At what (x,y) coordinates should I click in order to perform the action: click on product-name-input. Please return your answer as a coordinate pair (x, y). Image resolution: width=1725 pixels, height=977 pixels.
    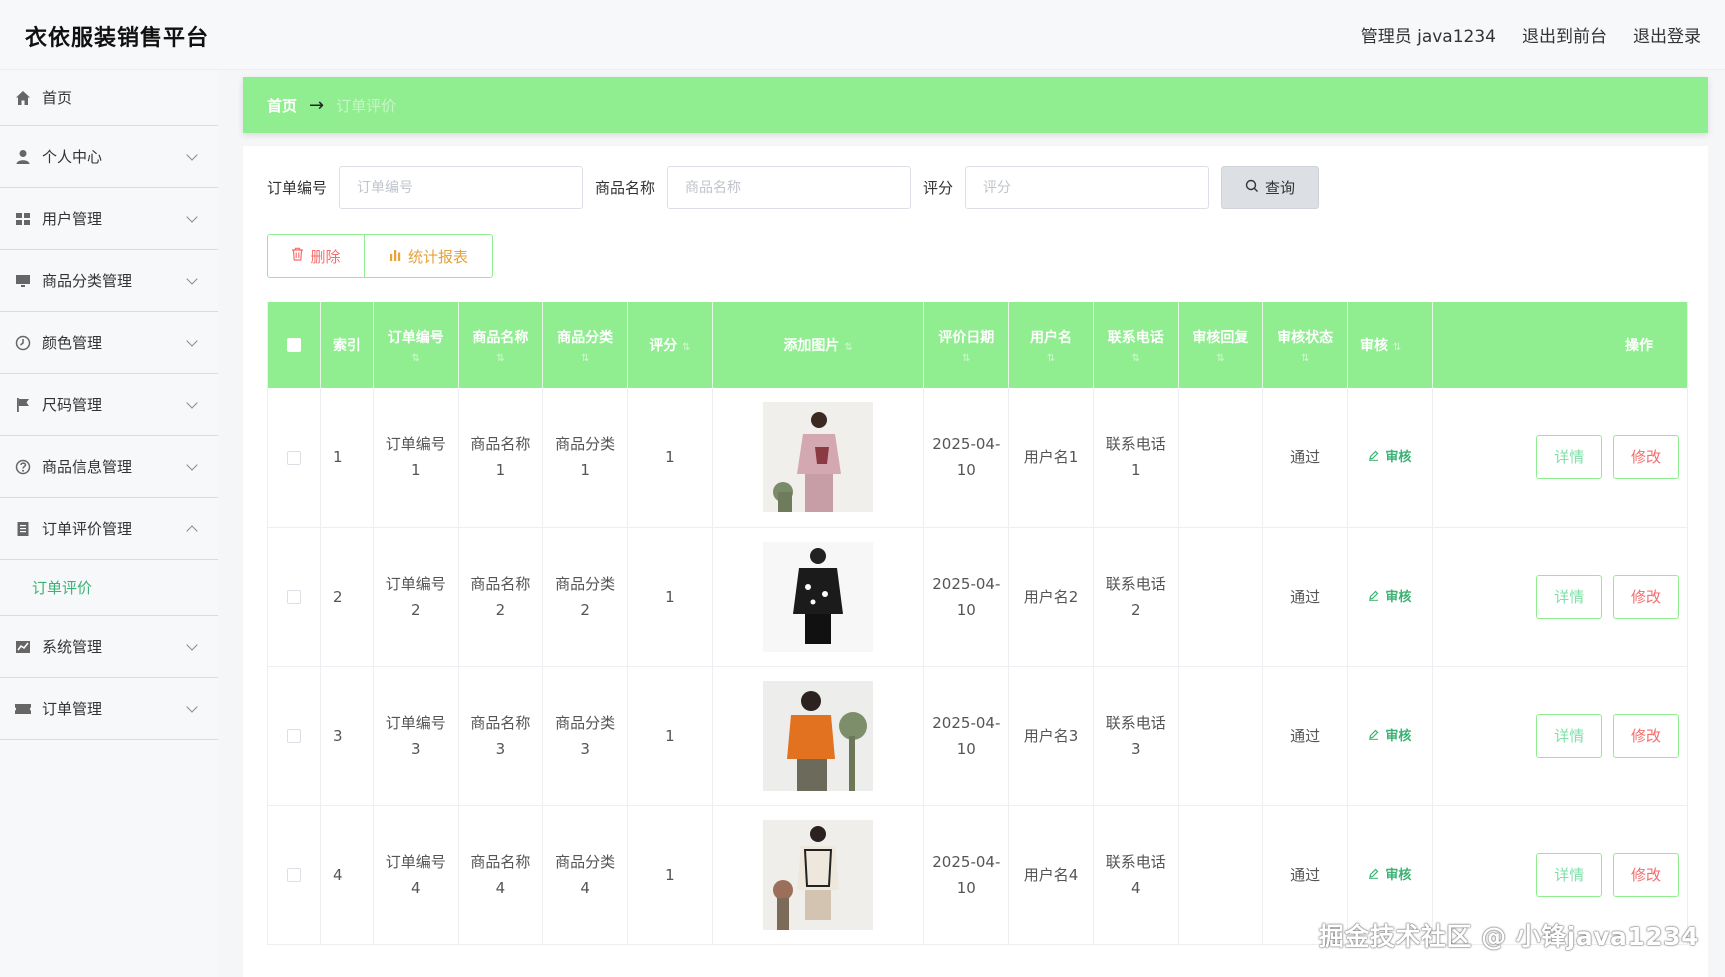
    Looking at the image, I should click on (789, 187).